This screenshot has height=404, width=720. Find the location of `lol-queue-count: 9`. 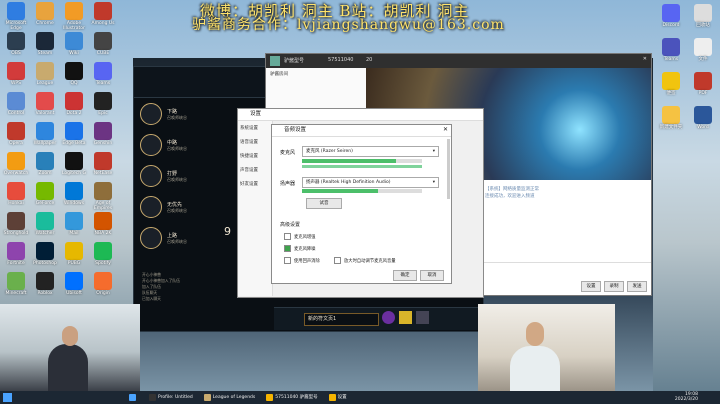

lol-queue-count: 9 is located at coordinates (227, 231).